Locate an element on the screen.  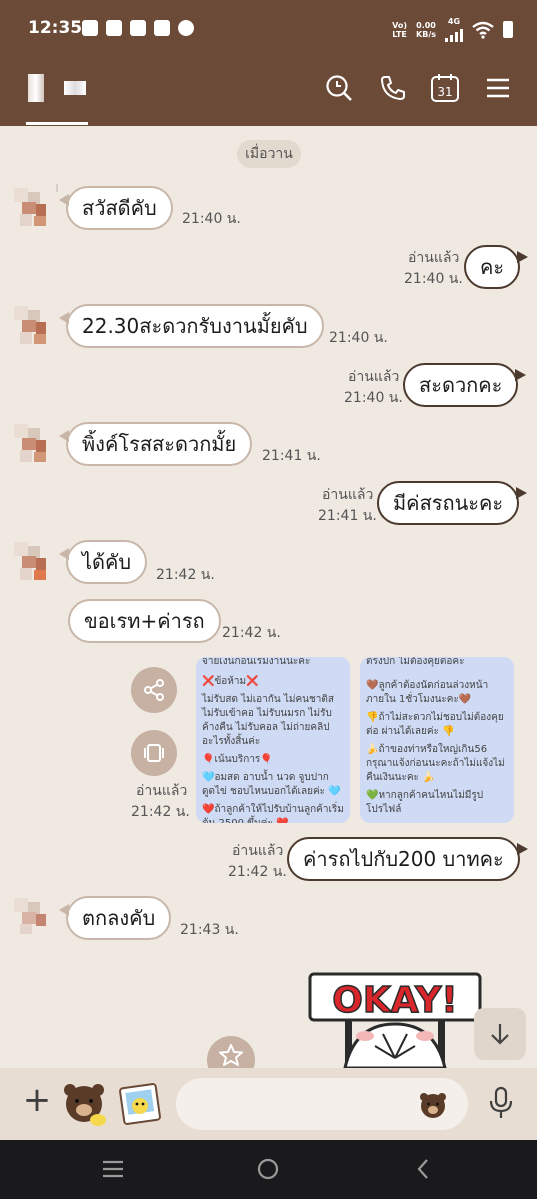
contact-name is located at coordinates (57, 88).